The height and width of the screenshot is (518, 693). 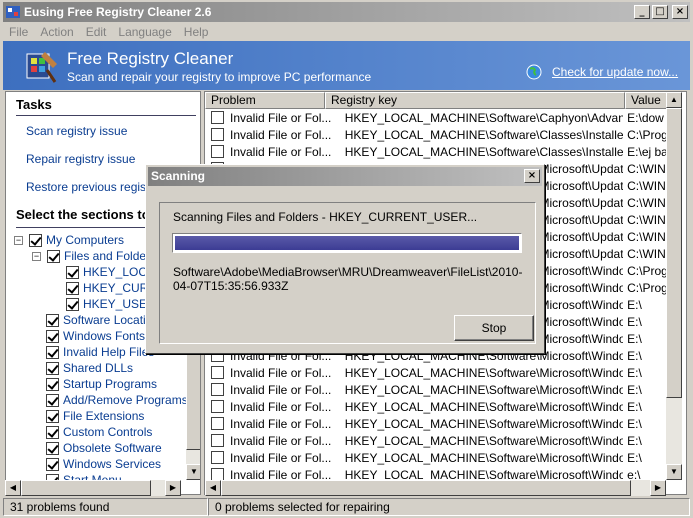 I want to click on status-problems-selected: 0 problems selected for repairing, so click(x=449, y=507).